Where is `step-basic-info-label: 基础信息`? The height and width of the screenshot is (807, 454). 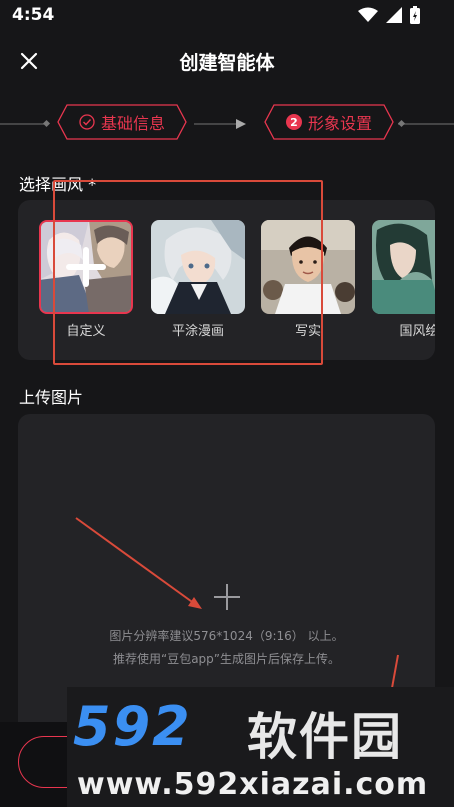 step-basic-info-label: 基础信息 is located at coordinates (132, 123).